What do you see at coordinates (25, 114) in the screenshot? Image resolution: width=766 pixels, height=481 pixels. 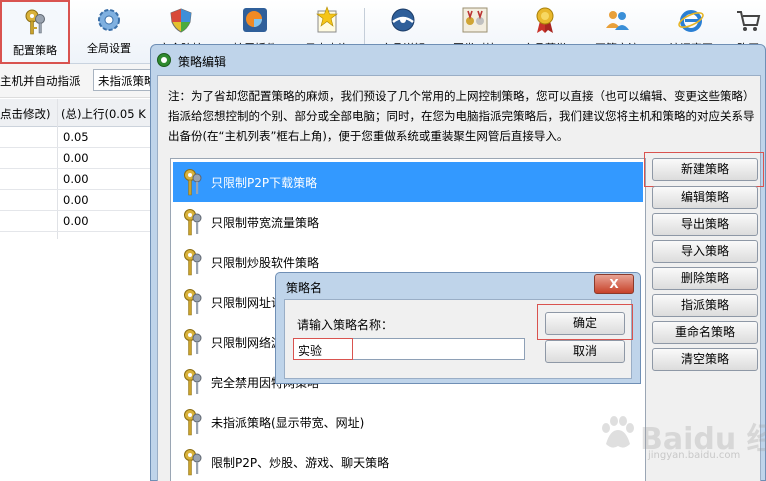 I see `column-header: 点击修改)` at bounding box center [25, 114].